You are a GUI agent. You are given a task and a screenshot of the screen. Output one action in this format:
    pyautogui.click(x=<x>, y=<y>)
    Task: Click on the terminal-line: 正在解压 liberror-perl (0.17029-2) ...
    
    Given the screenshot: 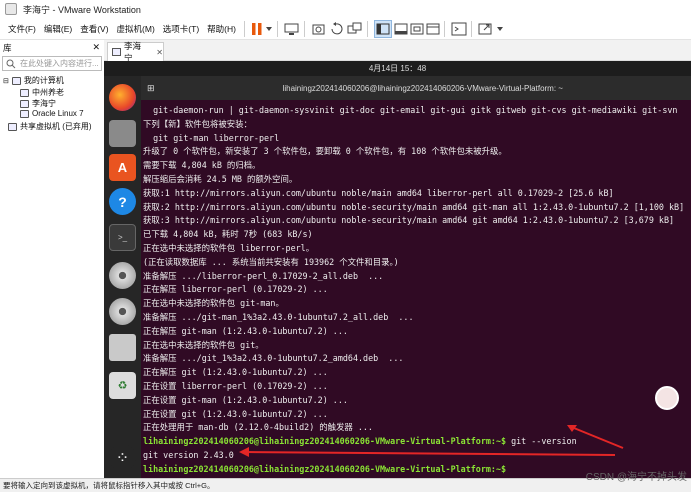 What is the action you would take?
    pyautogui.click(x=417, y=290)
    